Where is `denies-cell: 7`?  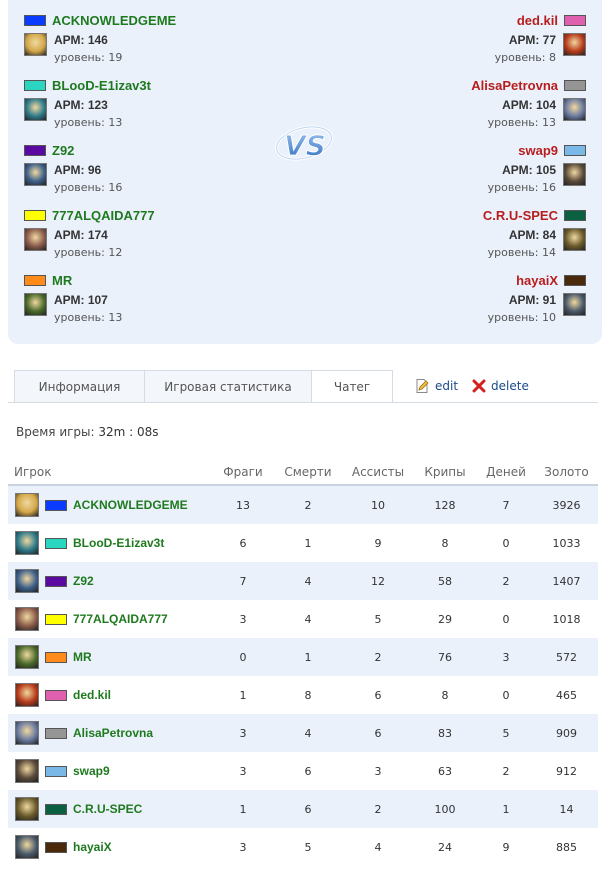 denies-cell: 7 is located at coordinates (506, 505).